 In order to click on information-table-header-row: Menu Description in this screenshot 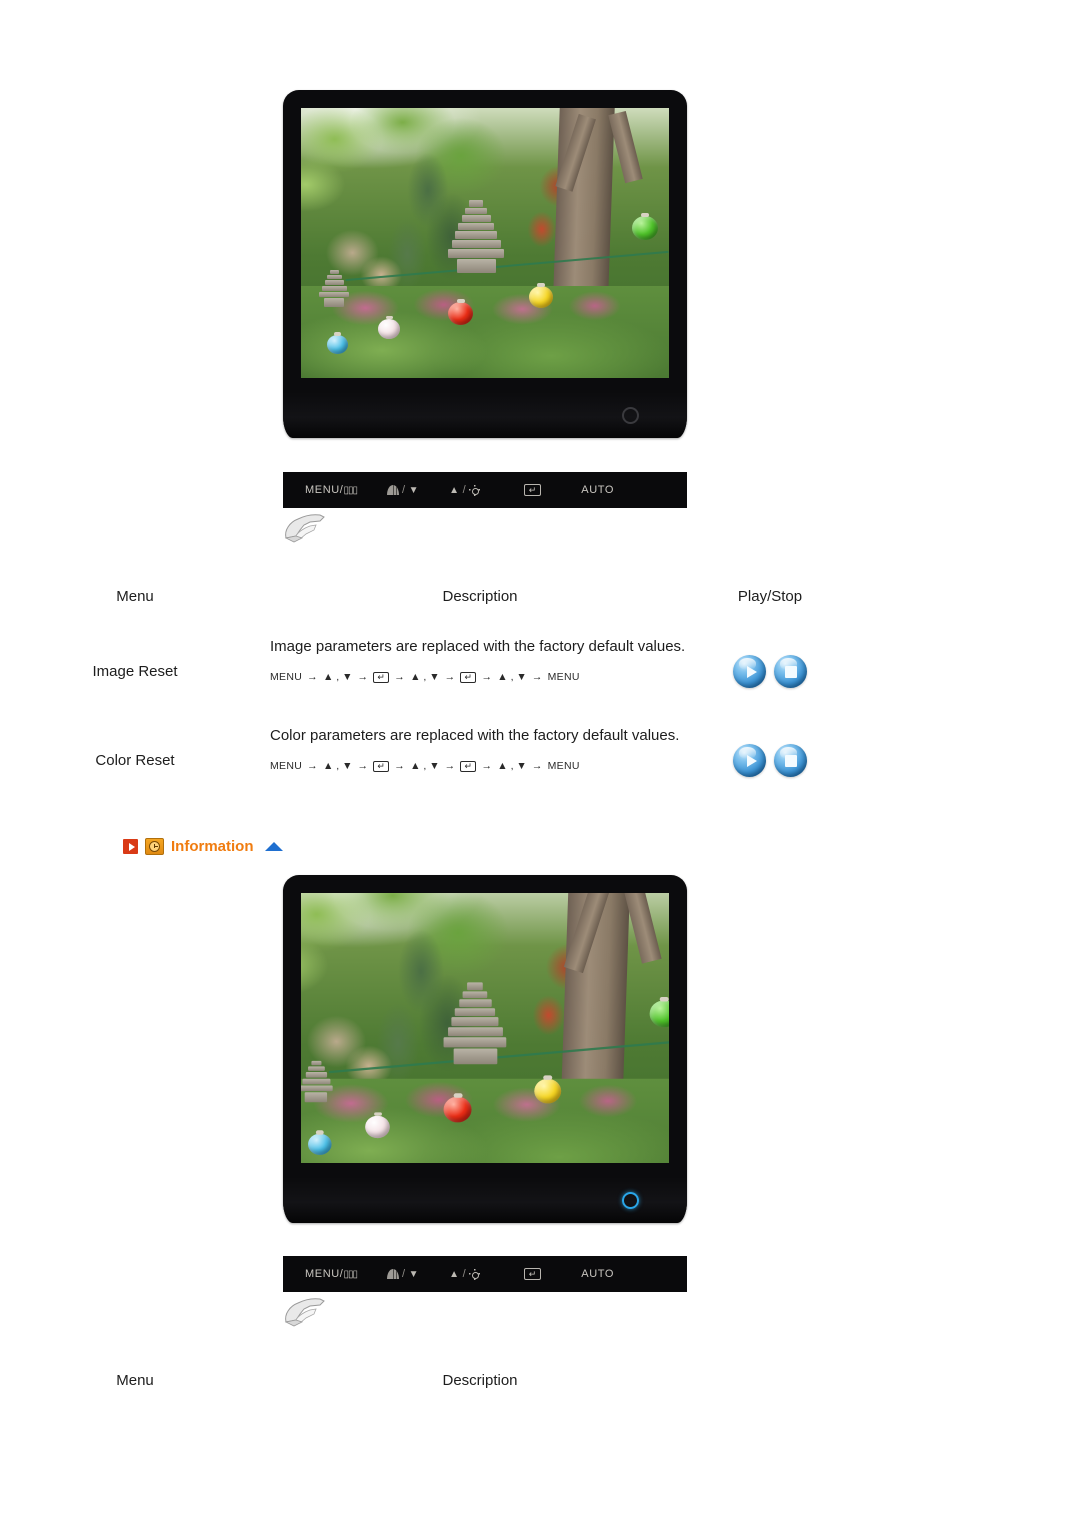, I will do `click(540, 1385)`.